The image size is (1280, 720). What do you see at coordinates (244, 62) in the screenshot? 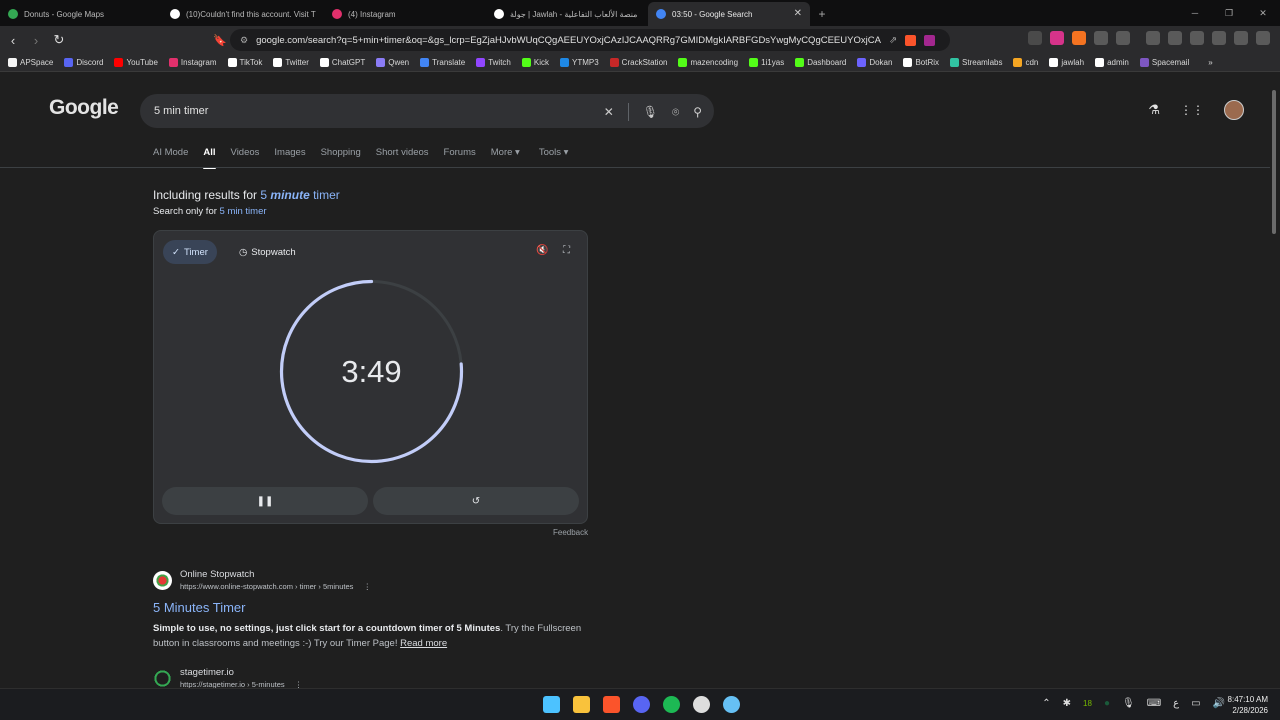
I see `bookmark-item: TikTok` at bounding box center [244, 62].